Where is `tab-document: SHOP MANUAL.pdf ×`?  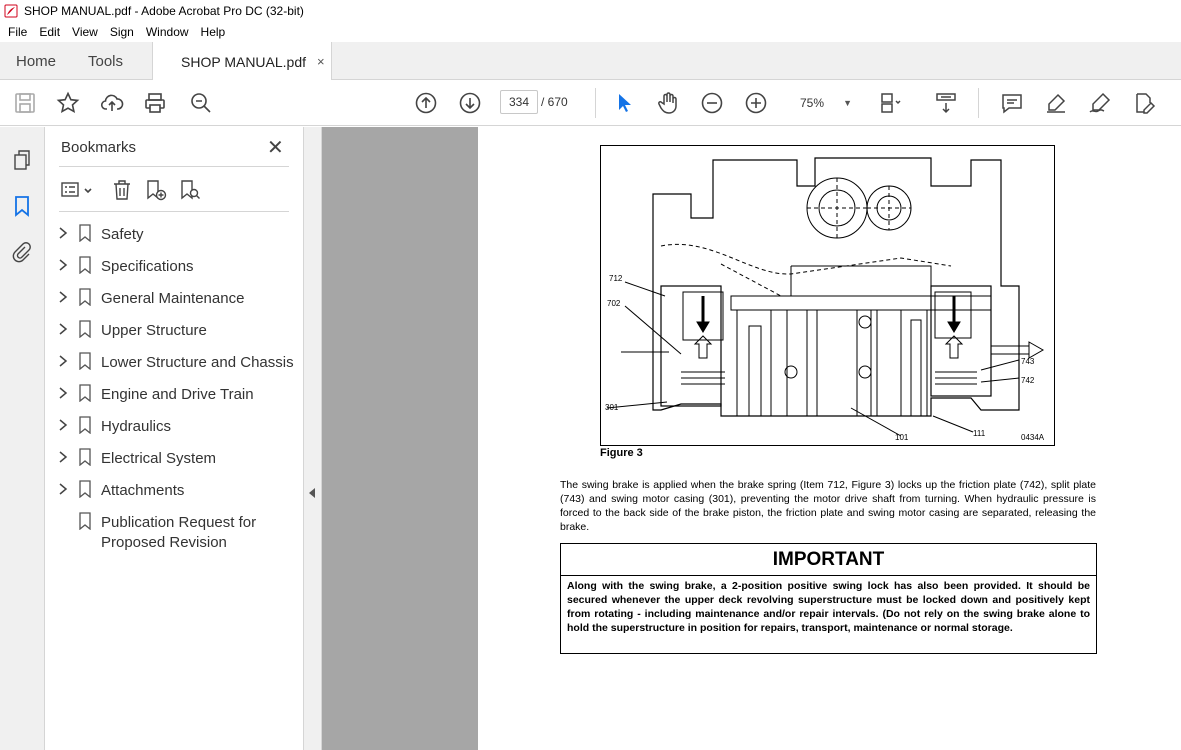 tab-document: SHOP MANUAL.pdf × is located at coordinates (242, 61).